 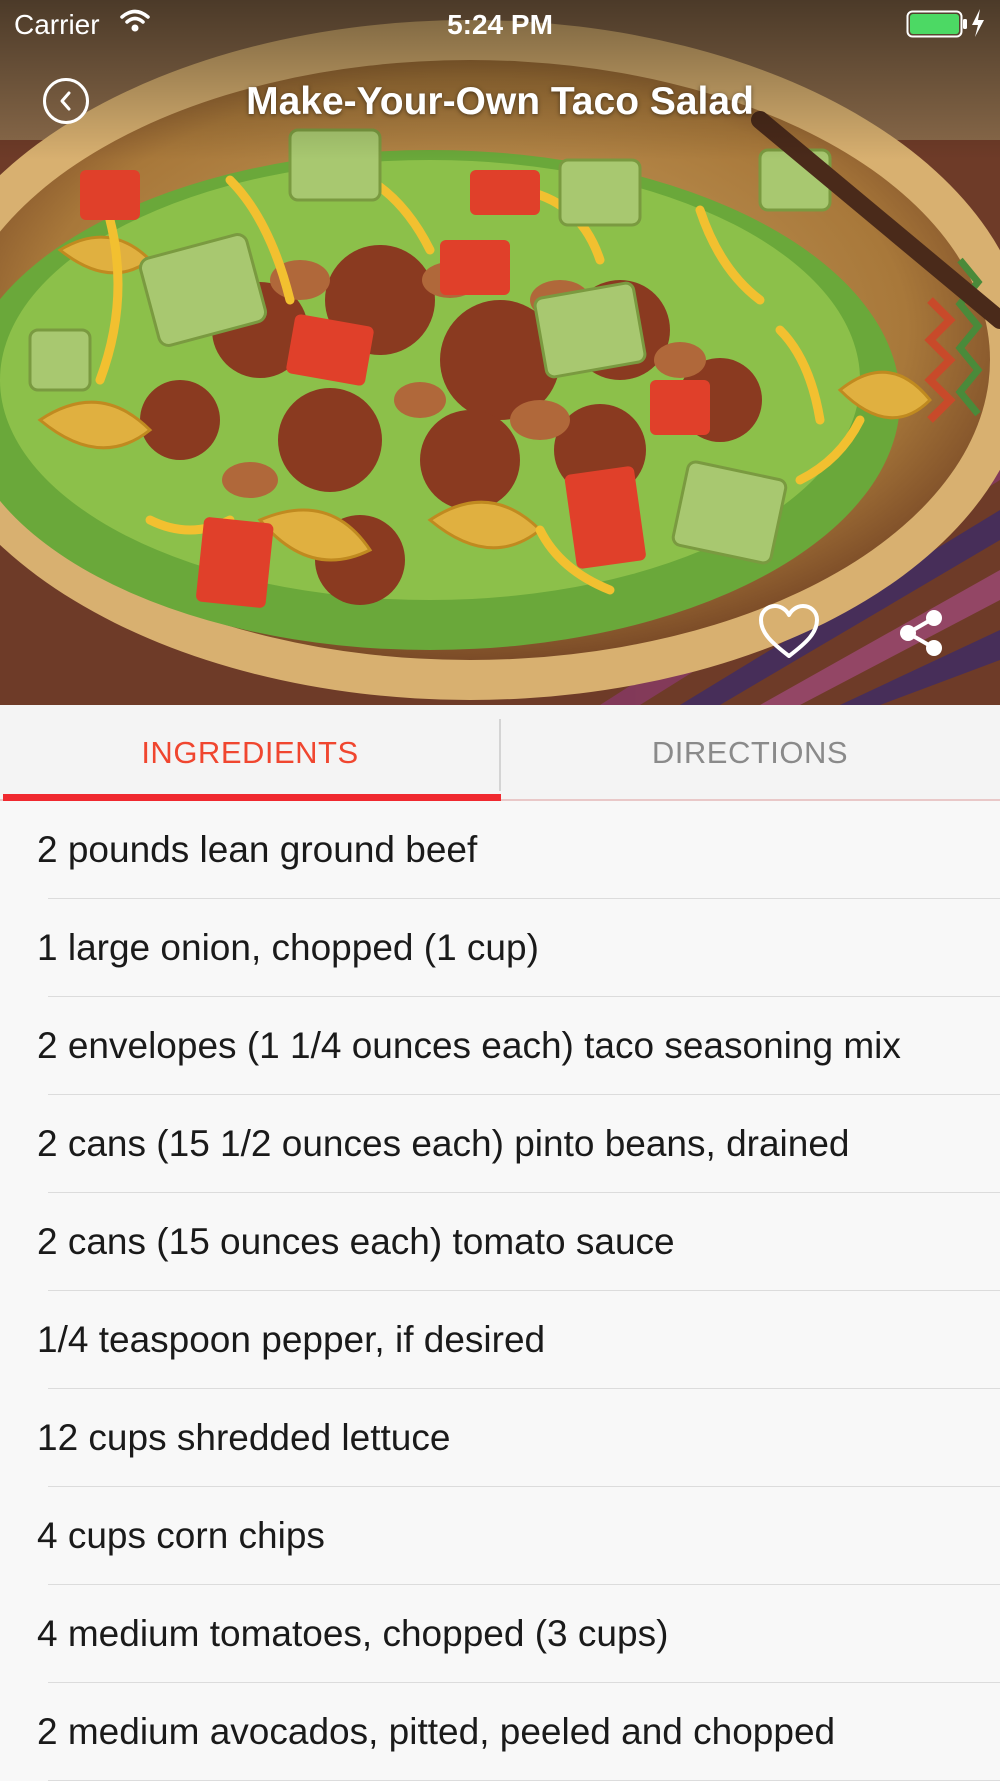 I want to click on list-item: 4 cups corn chips, so click(x=500, y=1536).